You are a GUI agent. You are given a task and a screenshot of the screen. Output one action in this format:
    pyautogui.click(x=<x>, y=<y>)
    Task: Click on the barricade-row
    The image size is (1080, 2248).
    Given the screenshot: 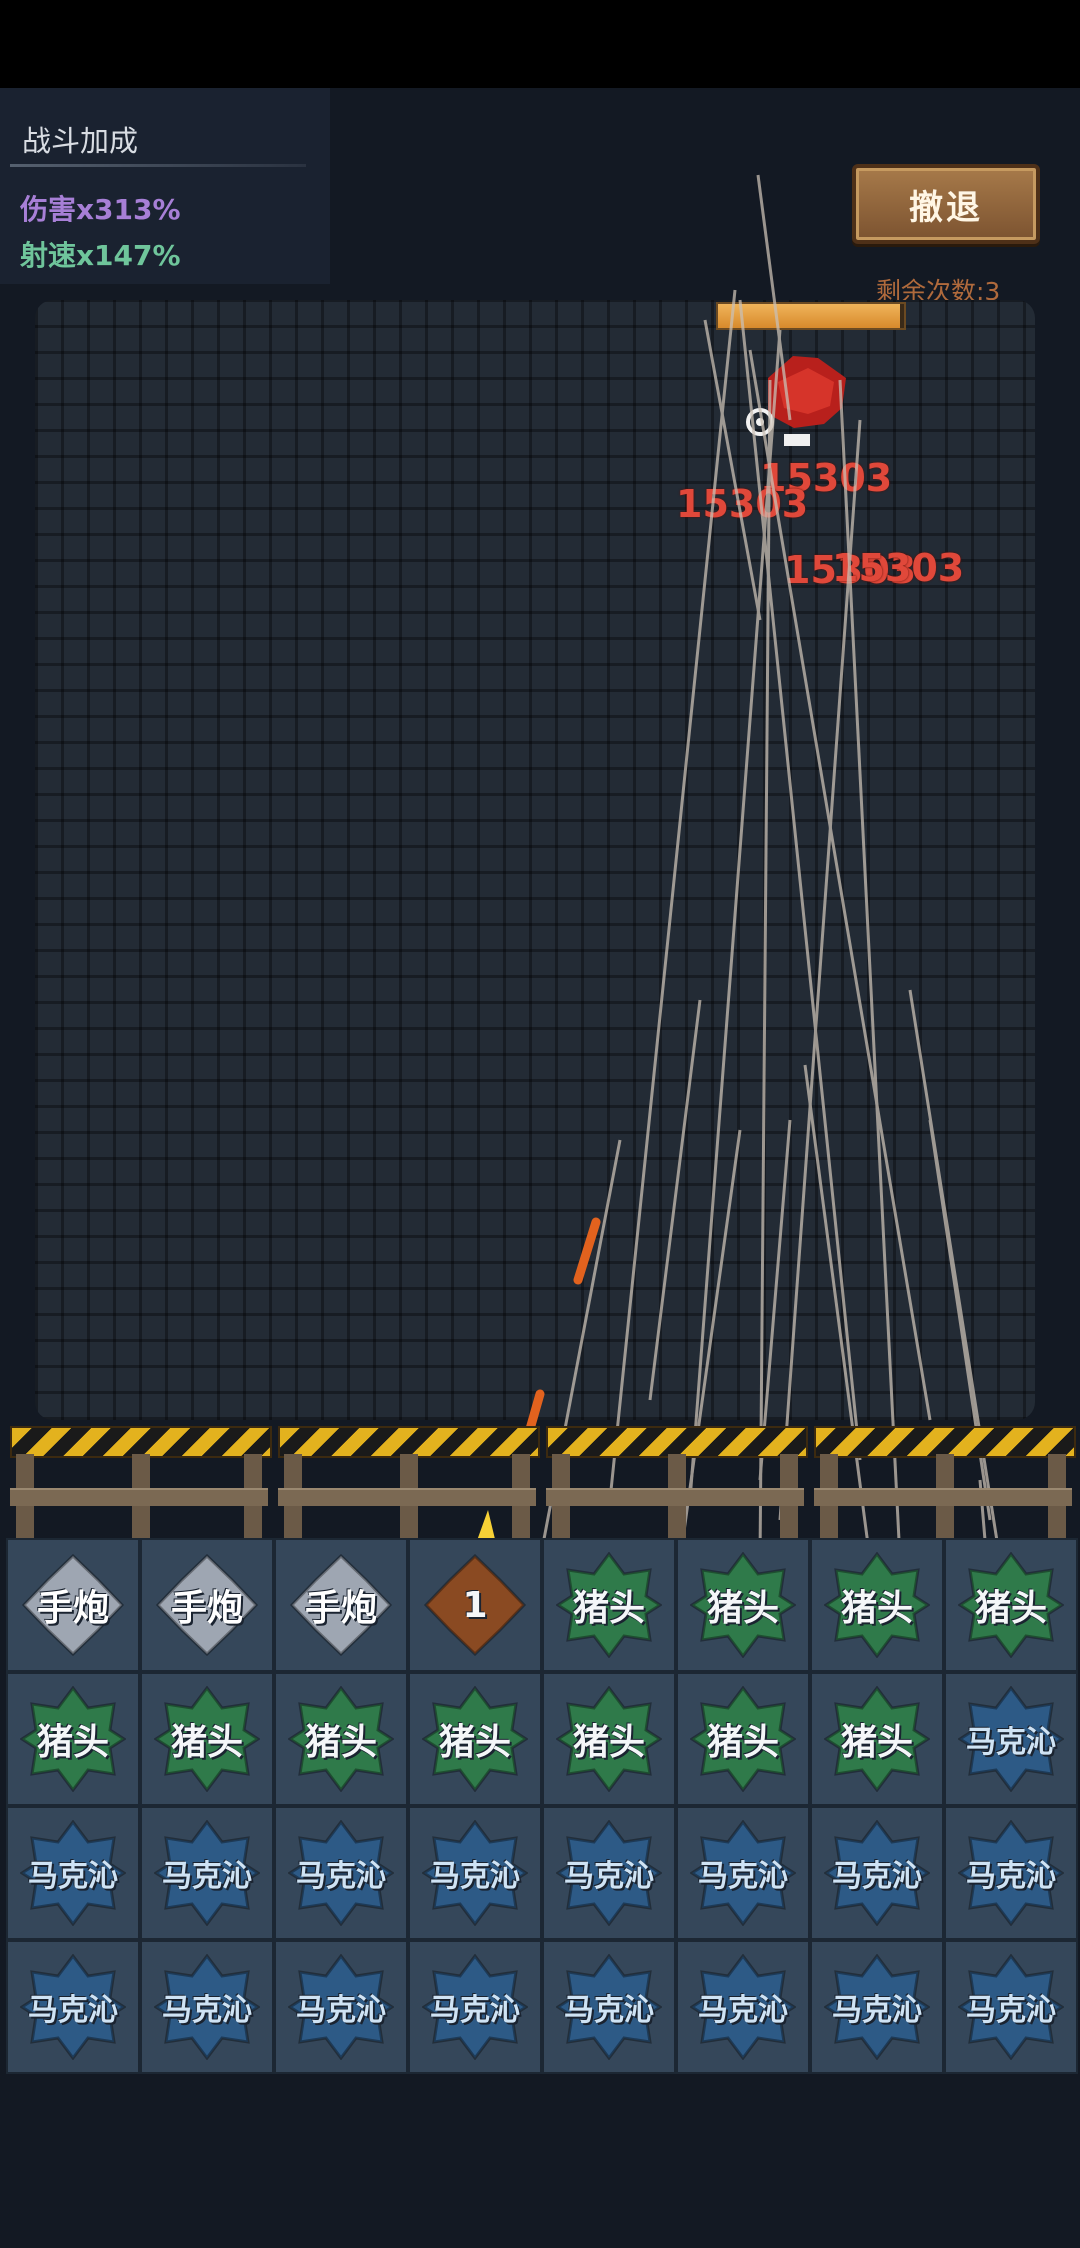 What is the action you would take?
    pyautogui.click(x=540, y=1480)
    